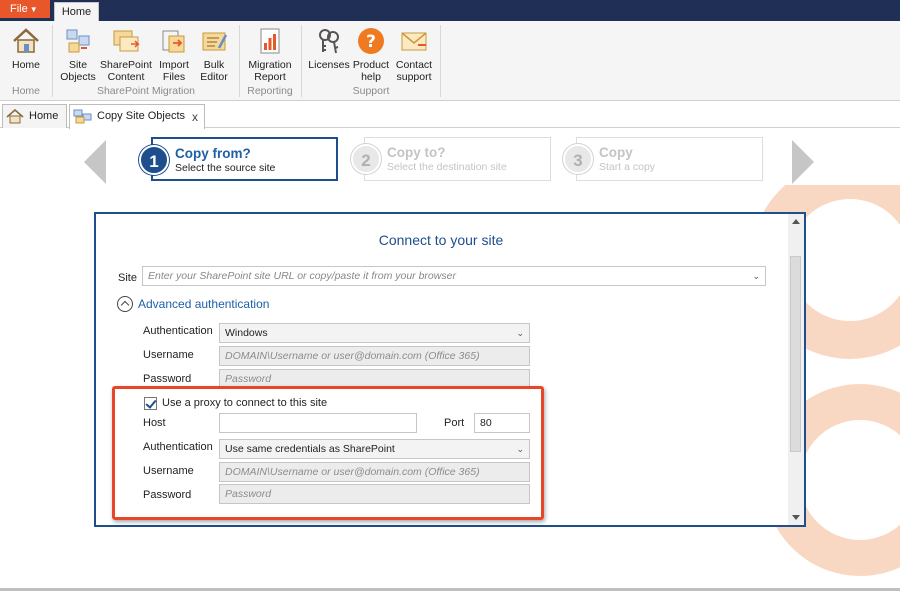 This screenshot has height=591, width=900. I want to click on import-files-label-2: Files, so click(174, 77).